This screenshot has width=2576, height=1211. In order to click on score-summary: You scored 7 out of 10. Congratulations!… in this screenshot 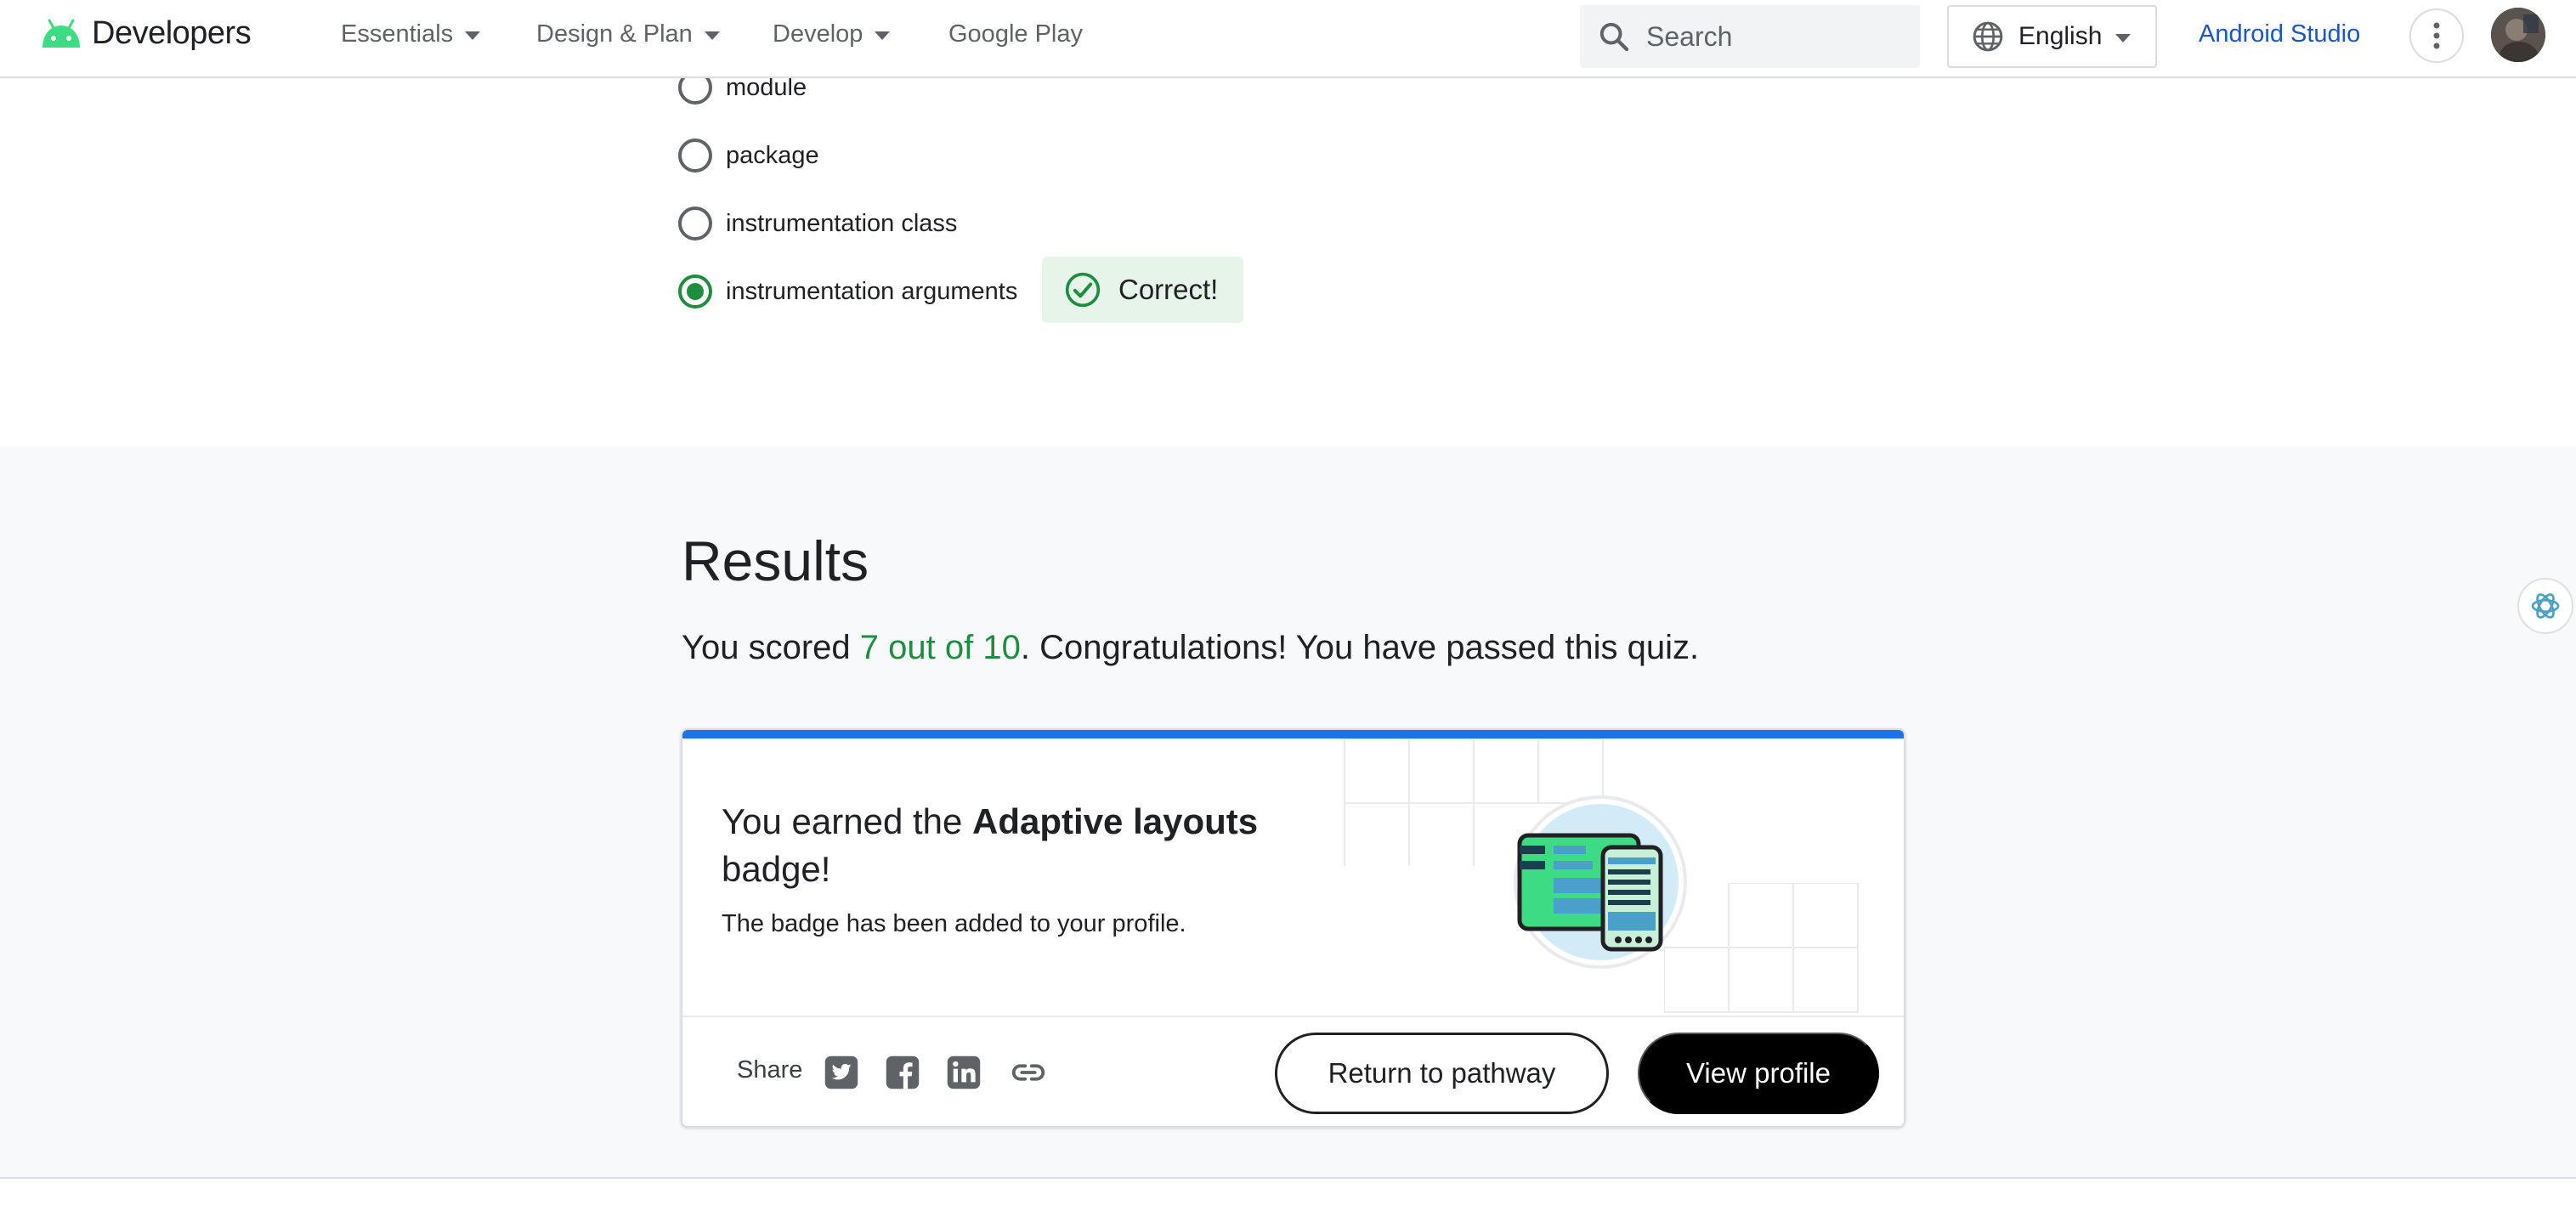, I will do `click(1190, 648)`.